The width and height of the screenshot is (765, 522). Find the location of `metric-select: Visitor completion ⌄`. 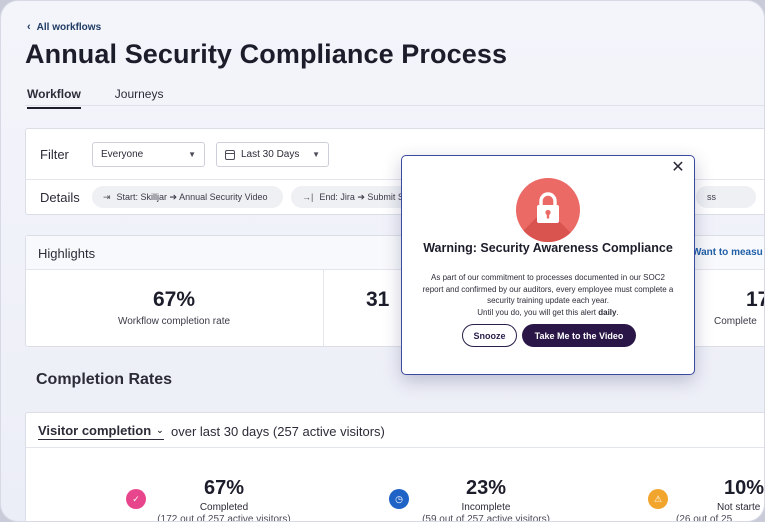

metric-select: Visitor completion ⌄ is located at coordinates (101, 431).